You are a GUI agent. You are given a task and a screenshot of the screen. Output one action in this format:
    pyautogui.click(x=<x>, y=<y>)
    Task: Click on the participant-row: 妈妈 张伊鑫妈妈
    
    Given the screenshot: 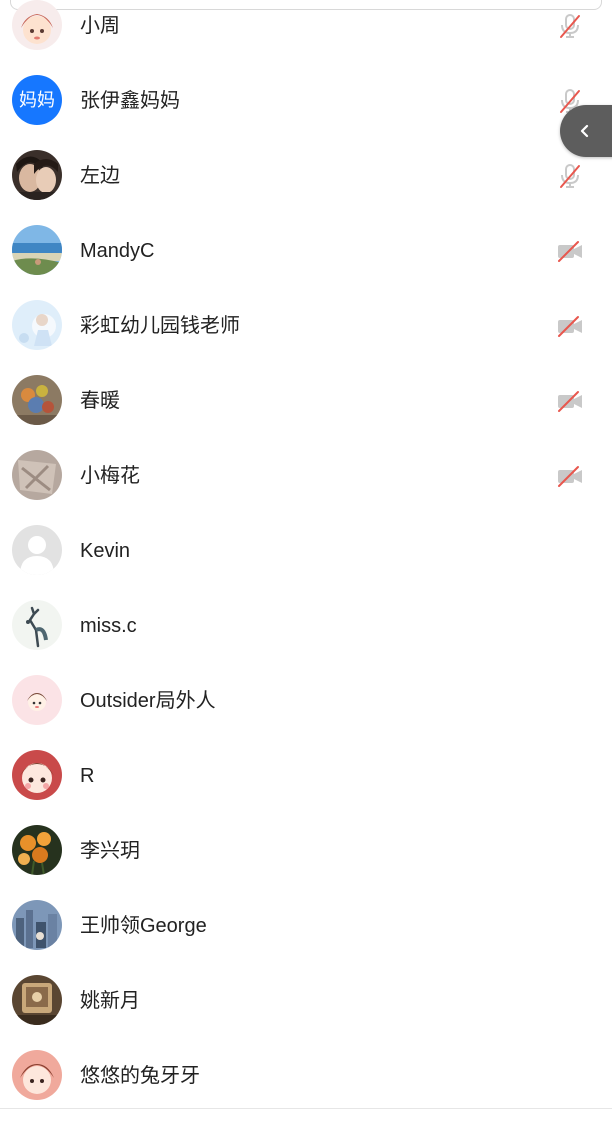 What is the action you would take?
    pyautogui.click(x=306, y=100)
    